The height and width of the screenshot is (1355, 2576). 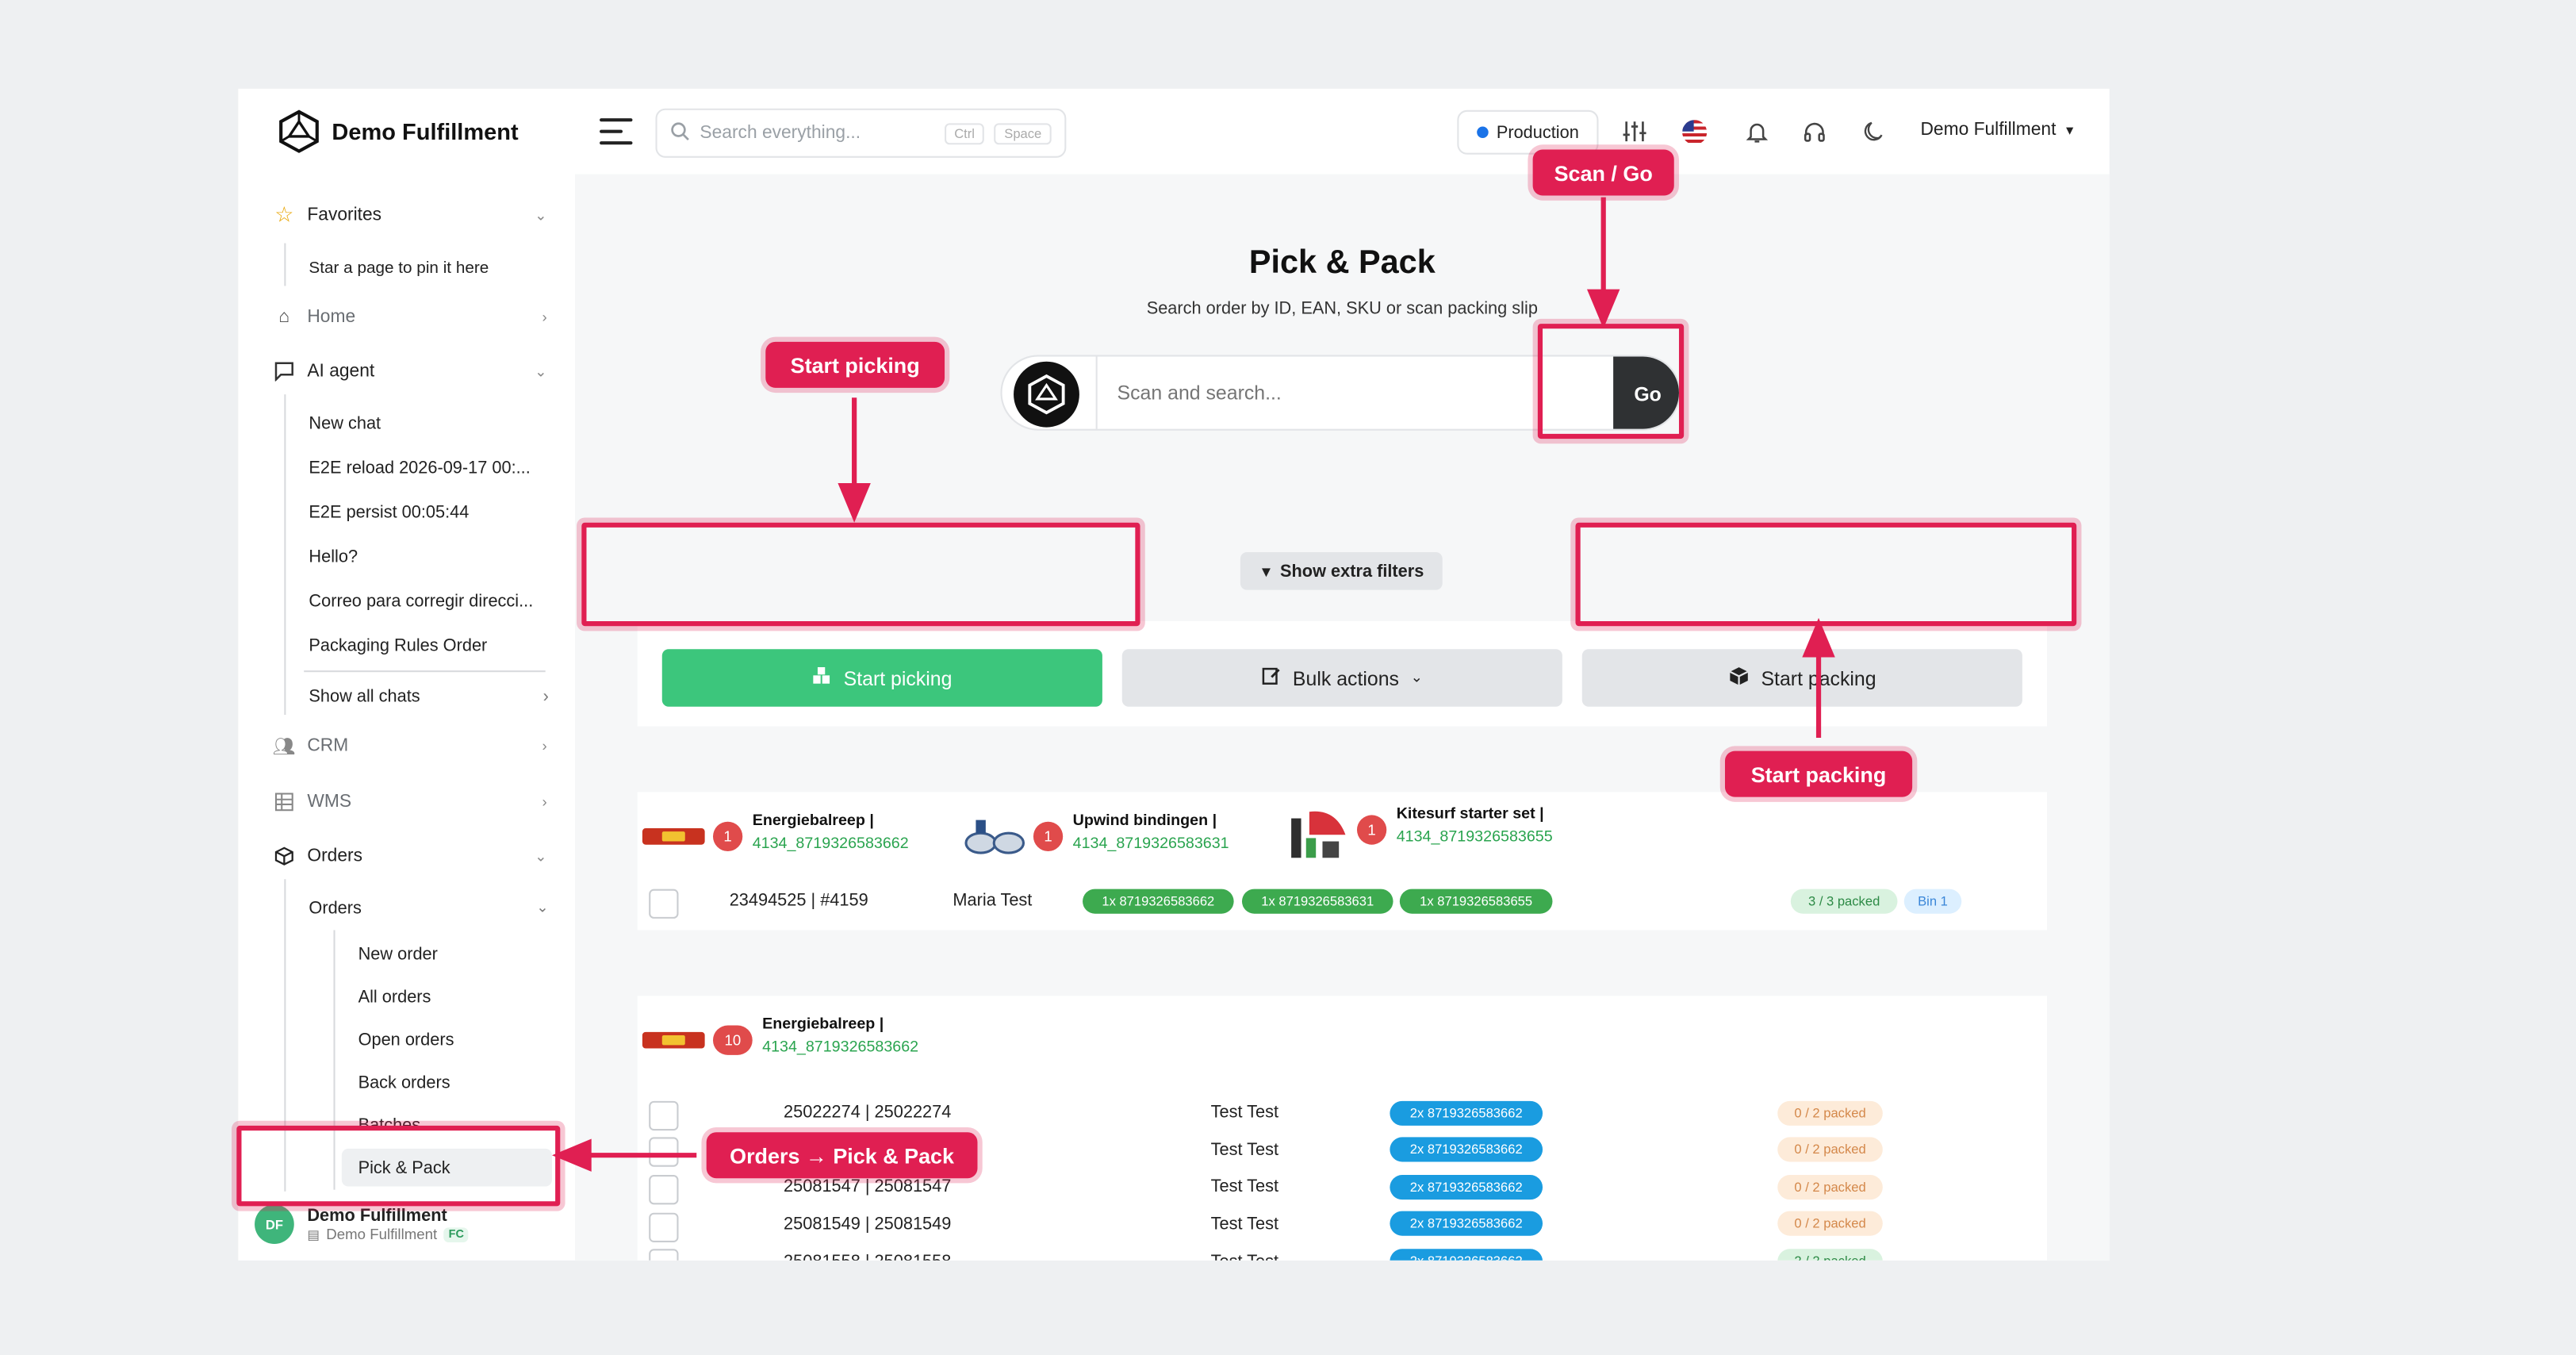 I want to click on show-extra-filters-button: ▼ Show extra filters, so click(x=1341, y=571).